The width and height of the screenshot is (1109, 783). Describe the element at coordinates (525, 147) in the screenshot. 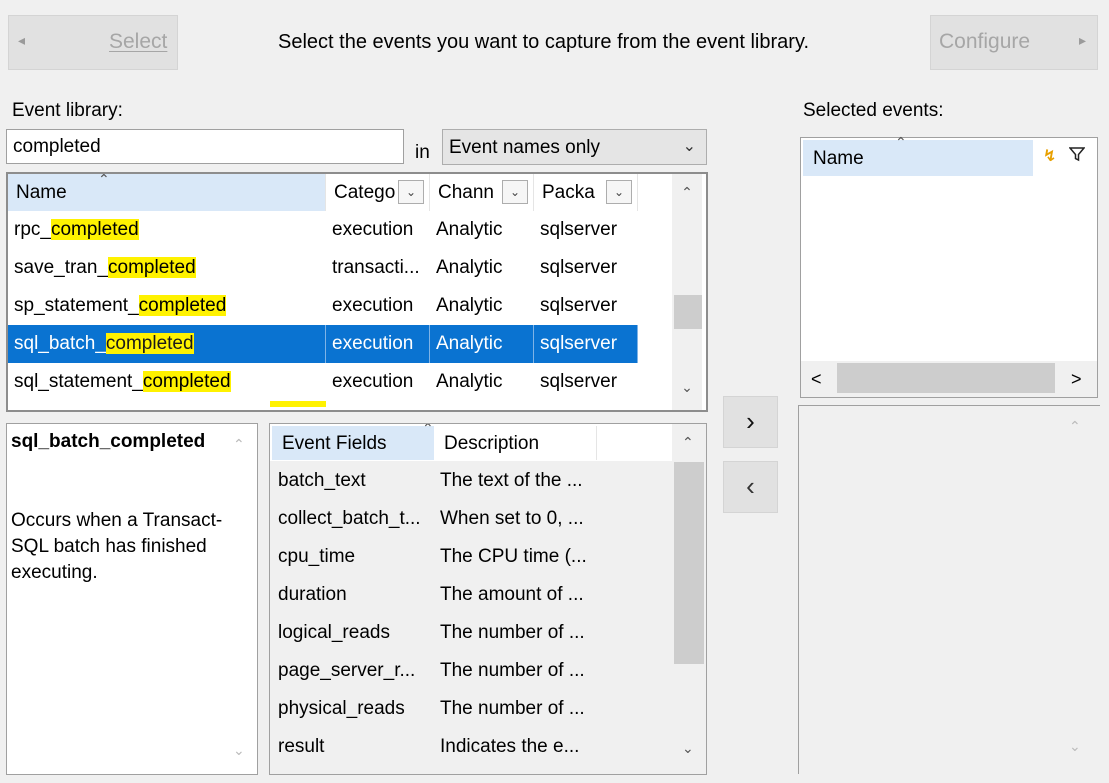

I see `search-scope-value: Event names only` at that location.